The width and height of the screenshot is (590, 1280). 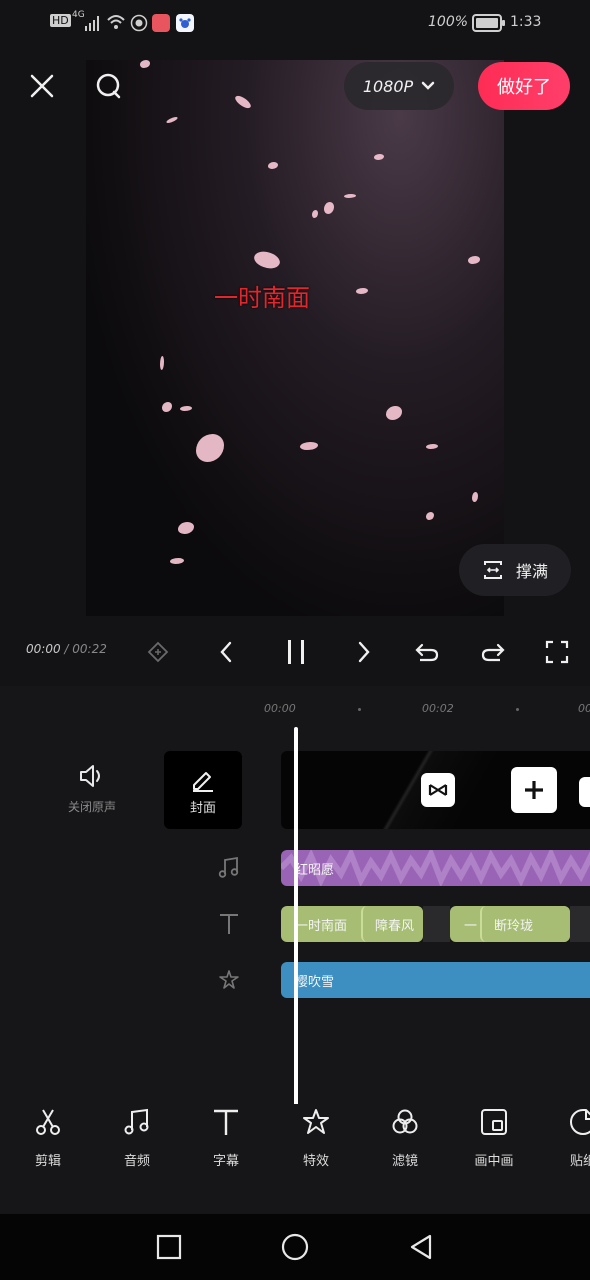 I want to click on bottom-toolbar: 剪辑 音频 字幕 特效 滤镜 画中画 贴纸, so click(x=295, y=1159).